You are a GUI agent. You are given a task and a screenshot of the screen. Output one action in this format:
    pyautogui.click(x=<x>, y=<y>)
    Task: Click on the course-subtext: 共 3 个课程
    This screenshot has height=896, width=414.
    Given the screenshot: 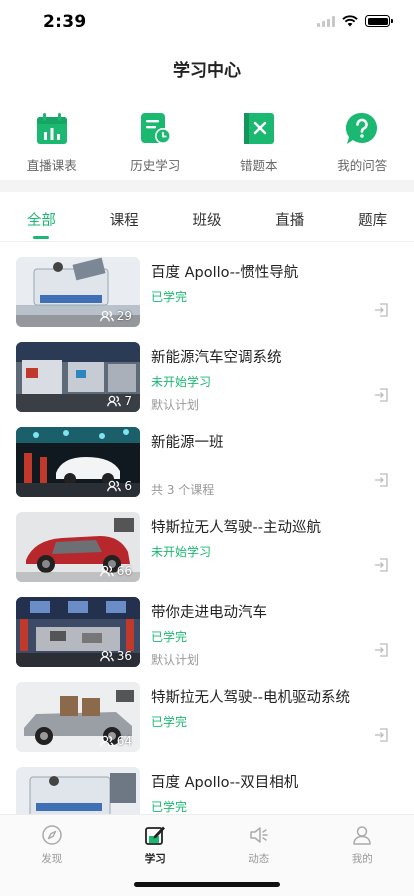 What is the action you would take?
    pyautogui.click(x=183, y=490)
    